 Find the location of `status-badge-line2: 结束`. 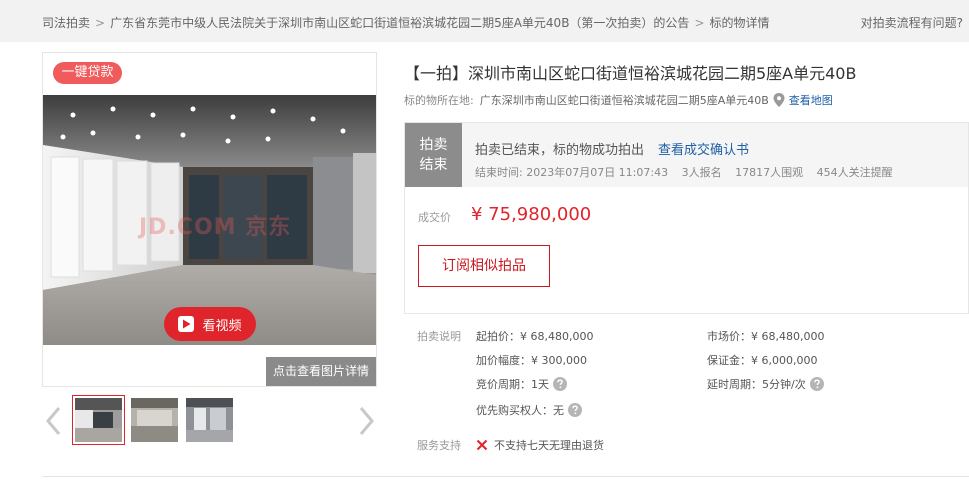

status-badge-line2: 结束 is located at coordinates (433, 165).